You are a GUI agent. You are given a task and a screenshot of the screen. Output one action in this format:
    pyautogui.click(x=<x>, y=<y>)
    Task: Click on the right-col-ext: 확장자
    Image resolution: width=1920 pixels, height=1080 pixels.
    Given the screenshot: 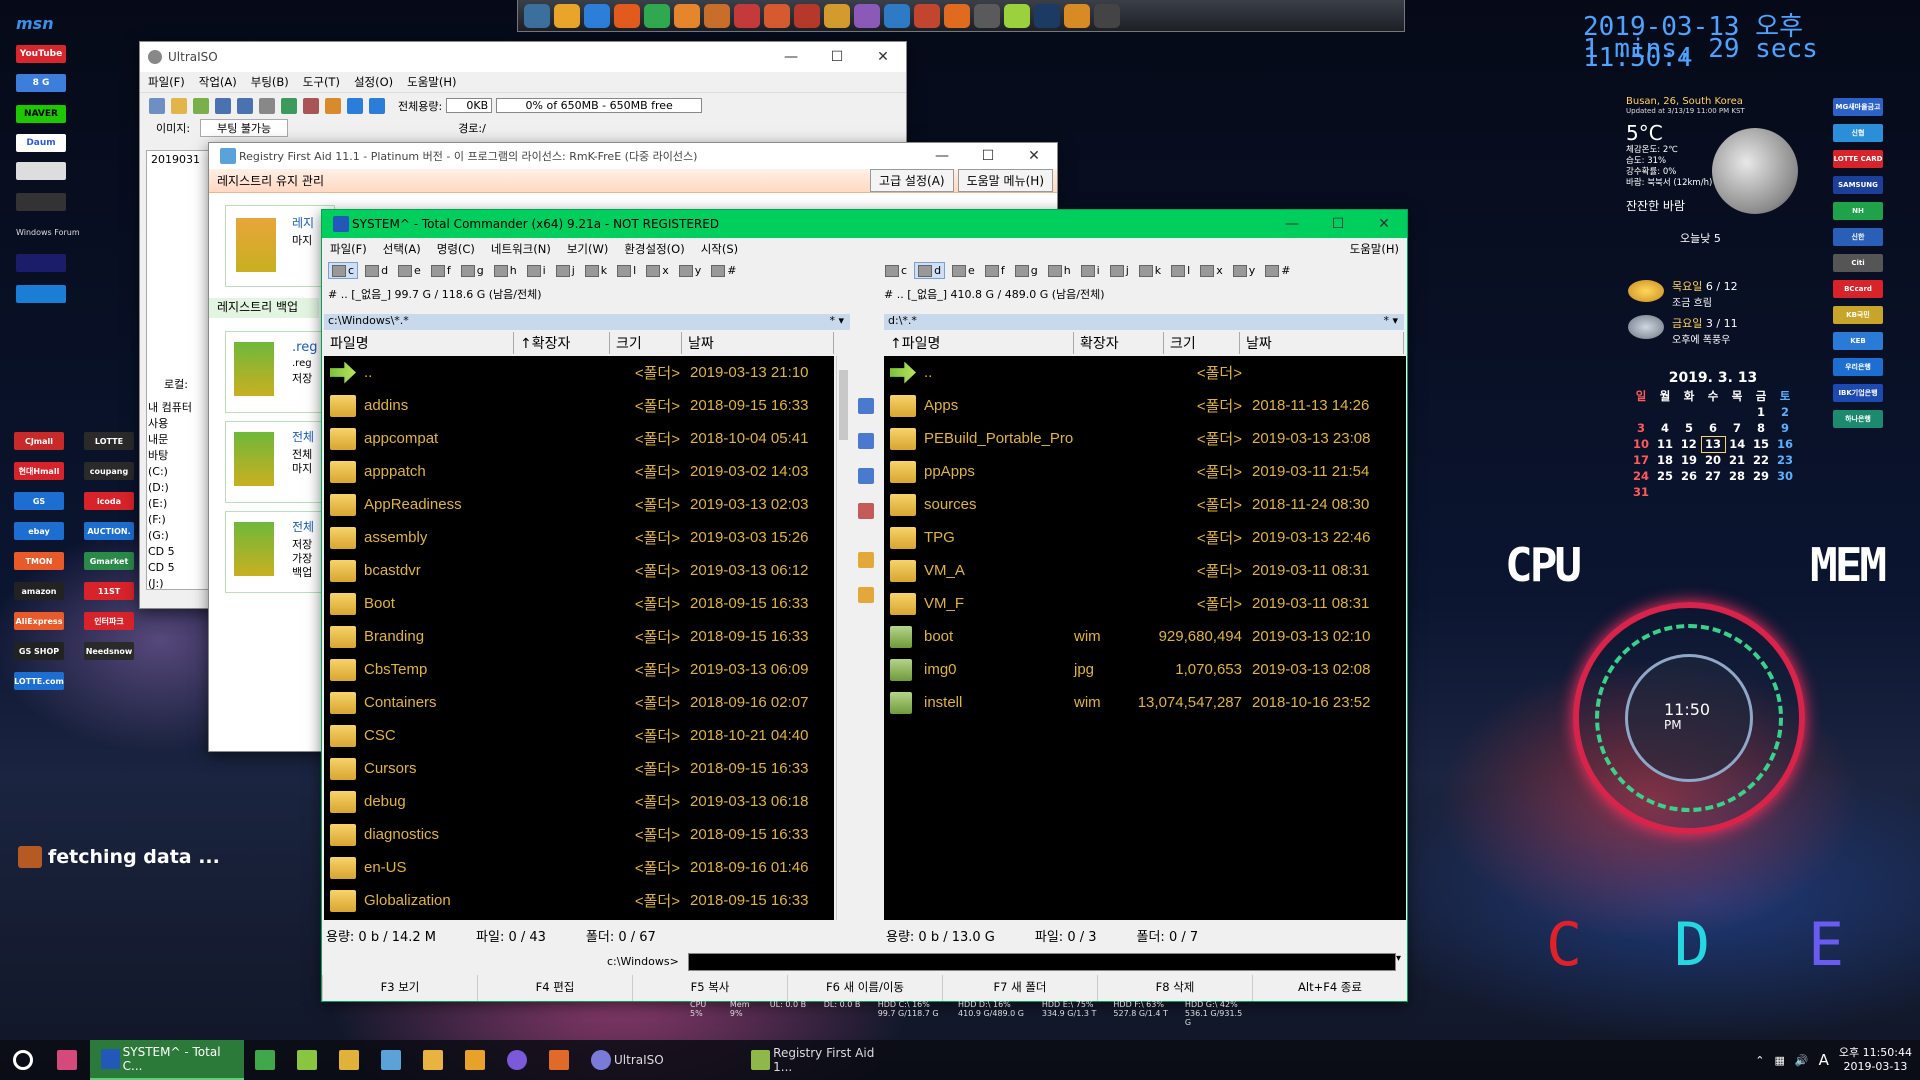 What is the action you would take?
    pyautogui.click(x=1119, y=343)
    